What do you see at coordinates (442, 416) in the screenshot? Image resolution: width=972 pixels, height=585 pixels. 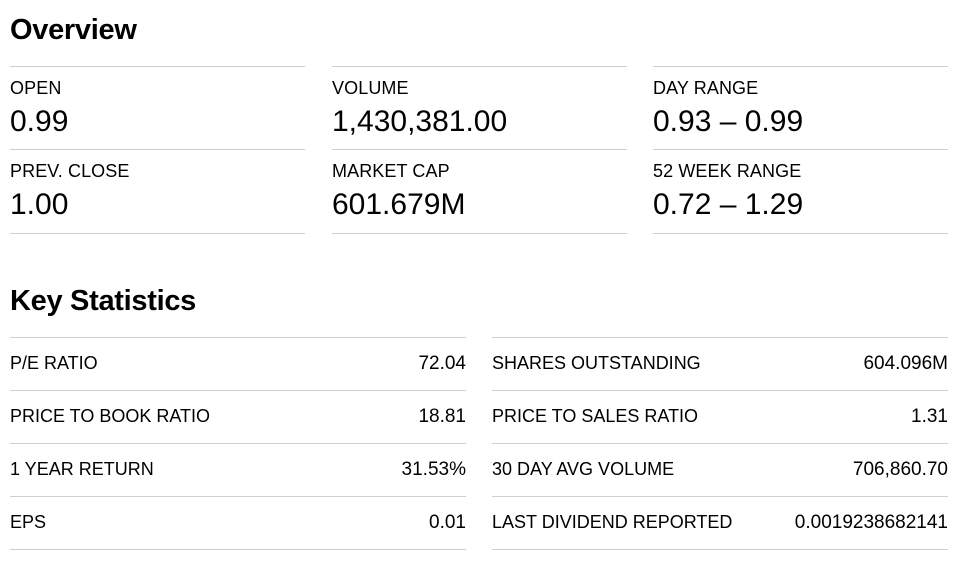 I see `price-to-book-value: 18.81` at bounding box center [442, 416].